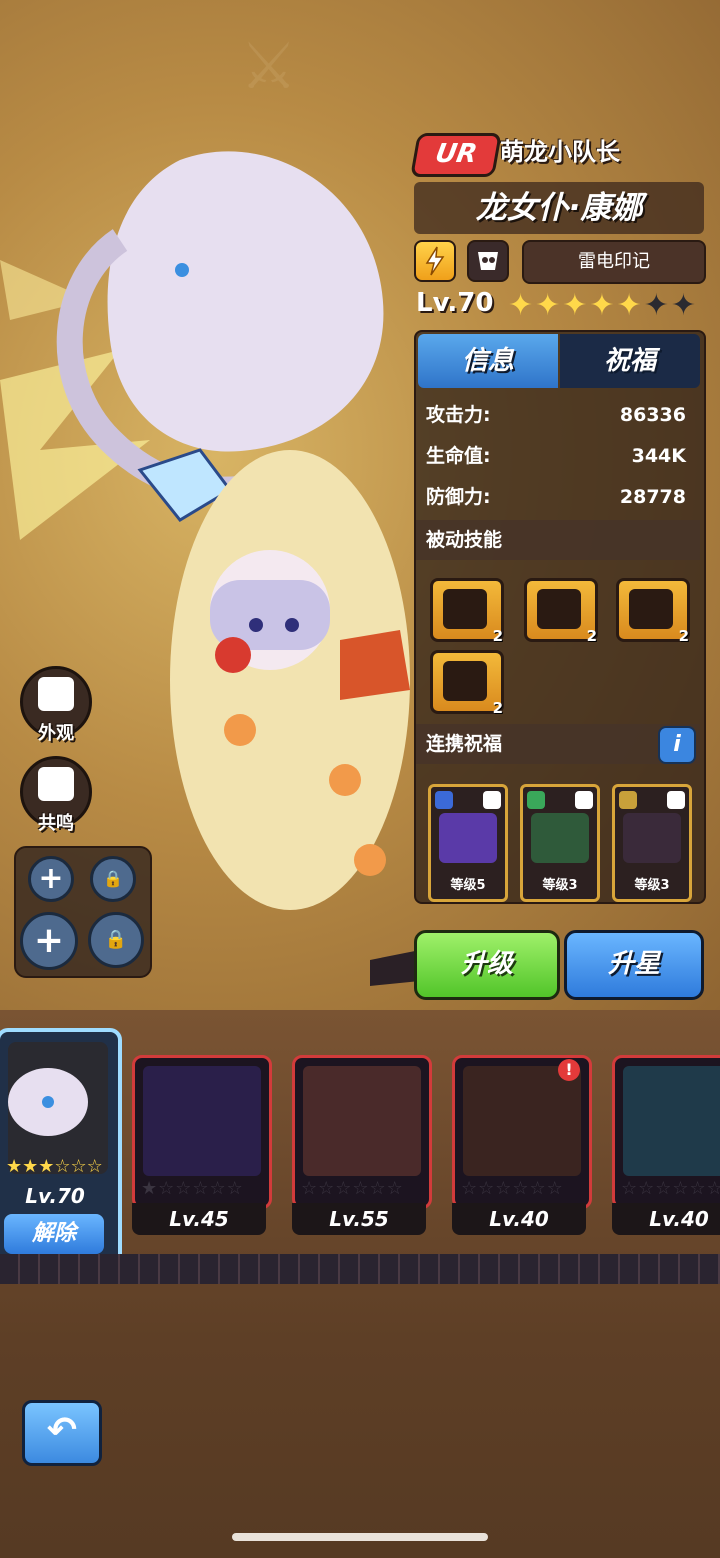  Describe the element at coordinates (488, 361) in the screenshot. I see `tab-info: 信息` at that location.